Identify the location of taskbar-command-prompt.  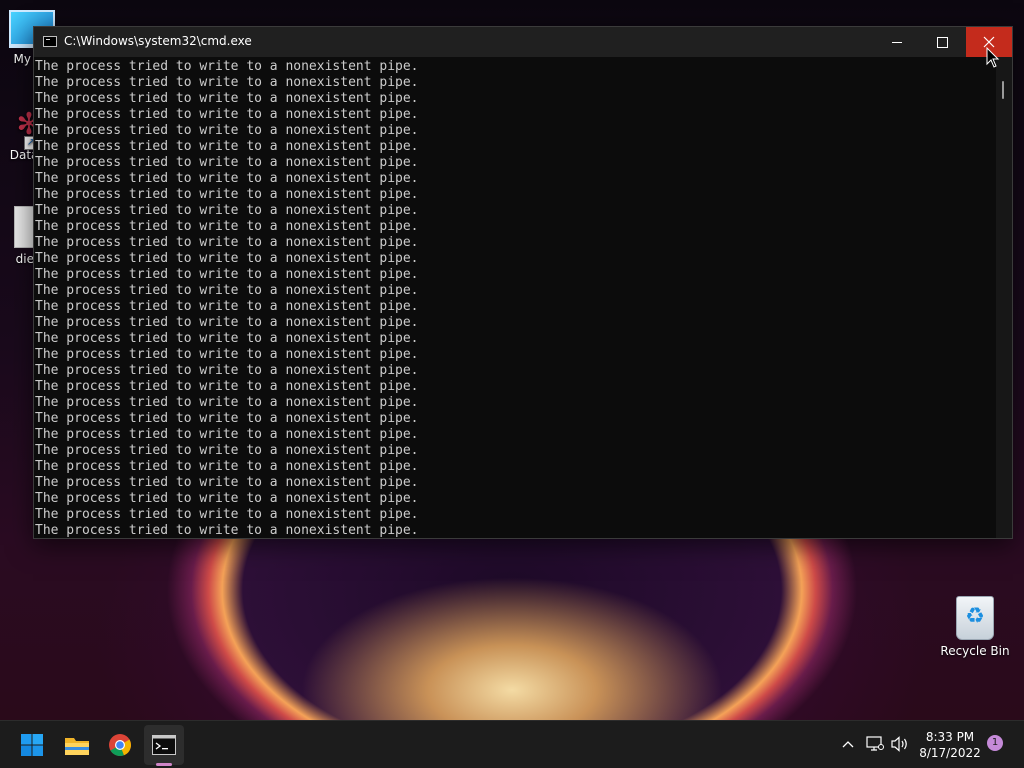
(164, 745).